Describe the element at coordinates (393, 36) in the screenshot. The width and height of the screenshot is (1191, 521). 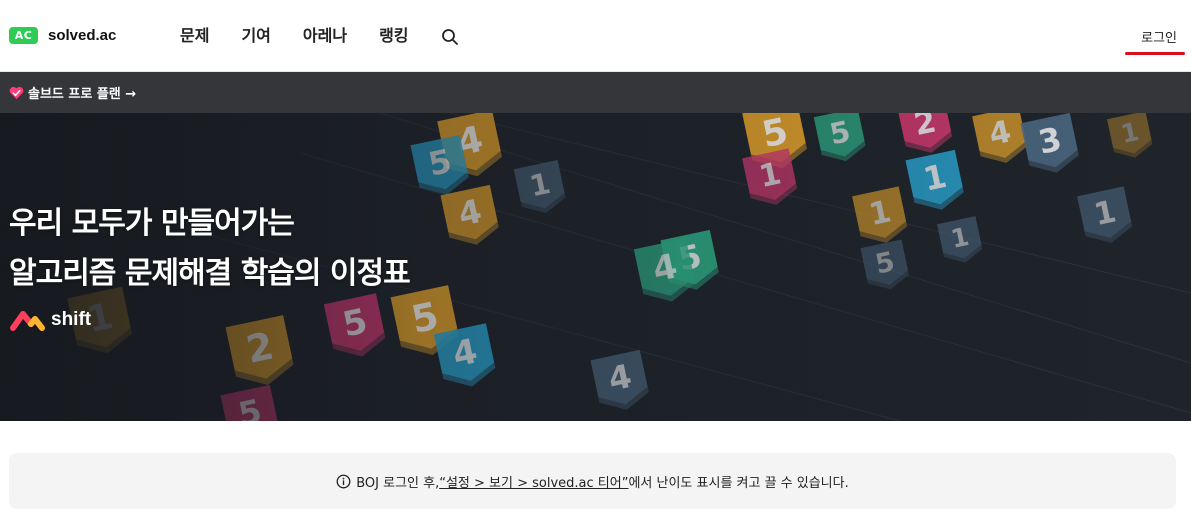
I see `nav-ranking: 랭킹` at that location.